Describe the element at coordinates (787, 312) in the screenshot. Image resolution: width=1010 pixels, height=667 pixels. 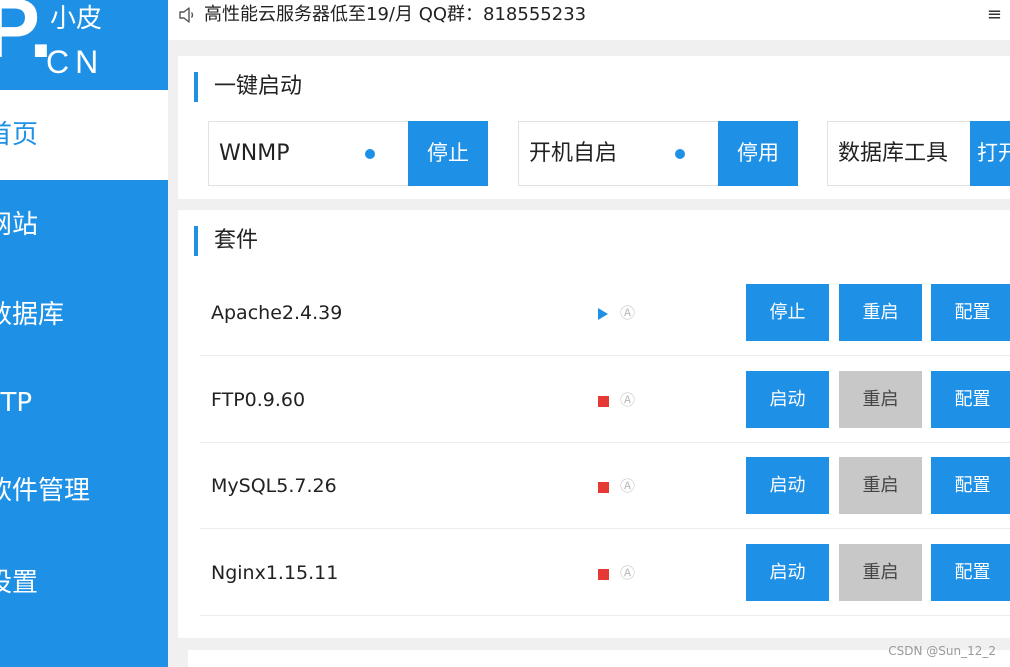
I see `stop-button: 停止` at that location.